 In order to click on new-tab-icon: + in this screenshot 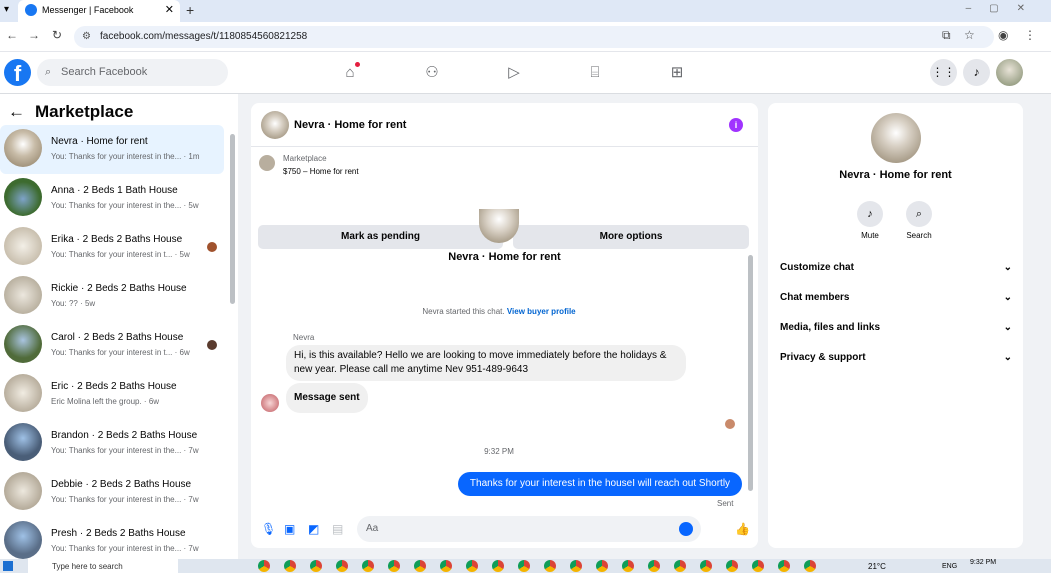, I will do `click(190, 10)`.